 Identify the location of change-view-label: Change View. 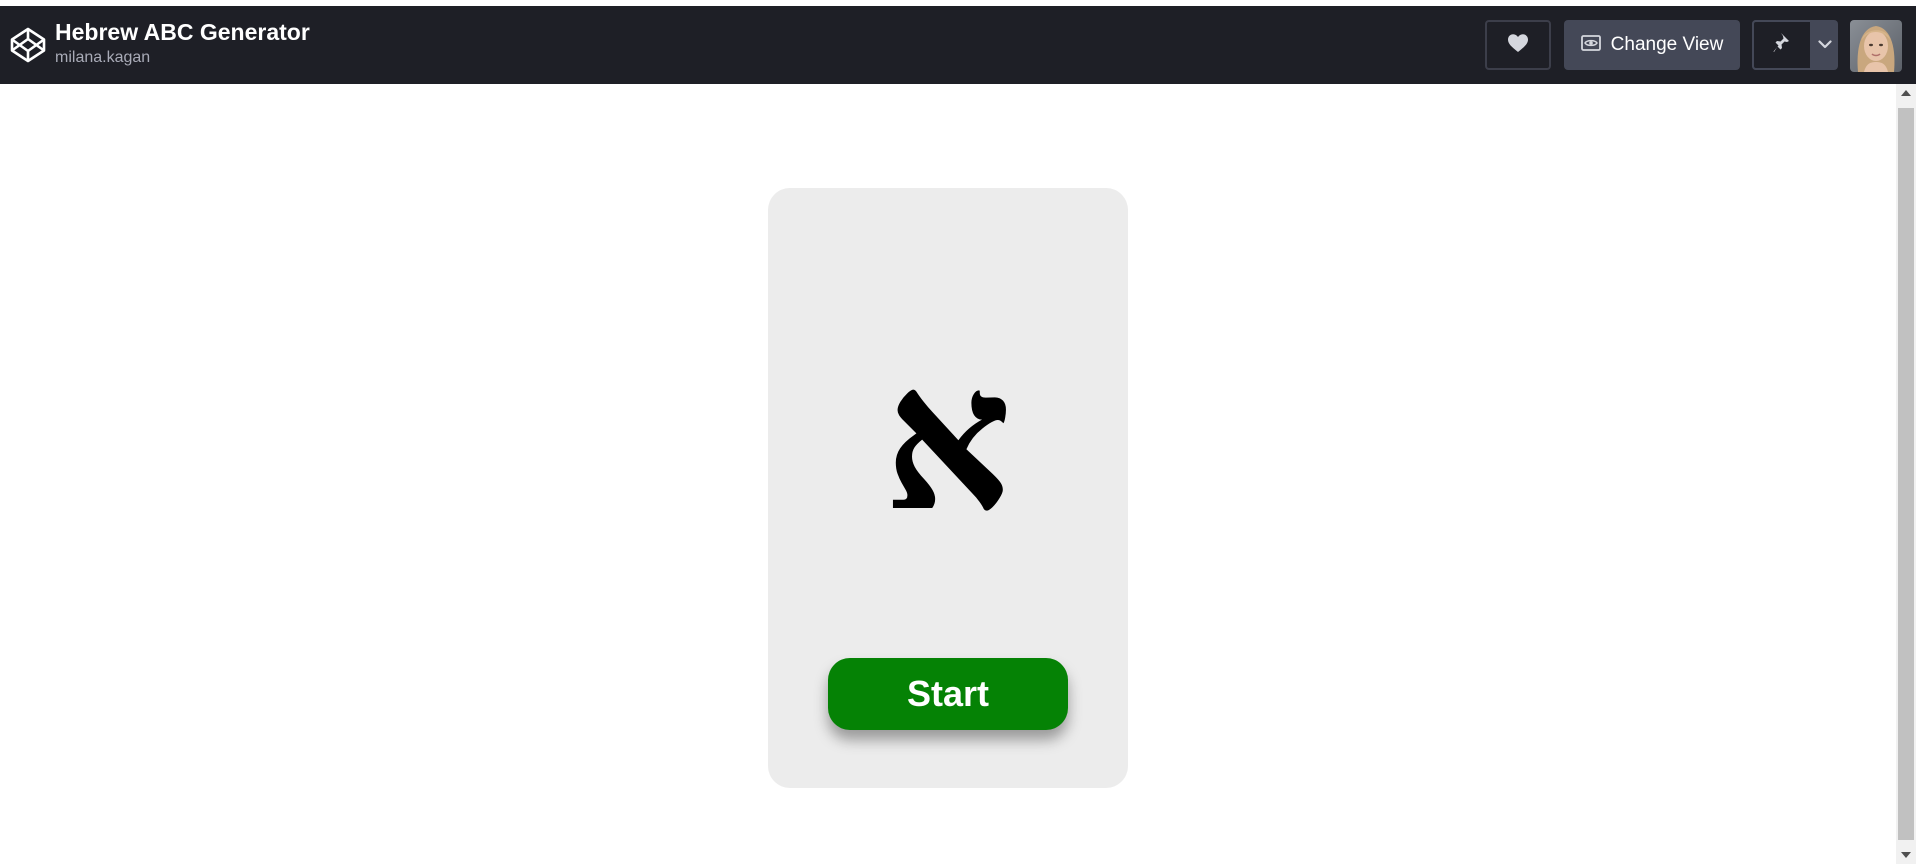
(1667, 44).